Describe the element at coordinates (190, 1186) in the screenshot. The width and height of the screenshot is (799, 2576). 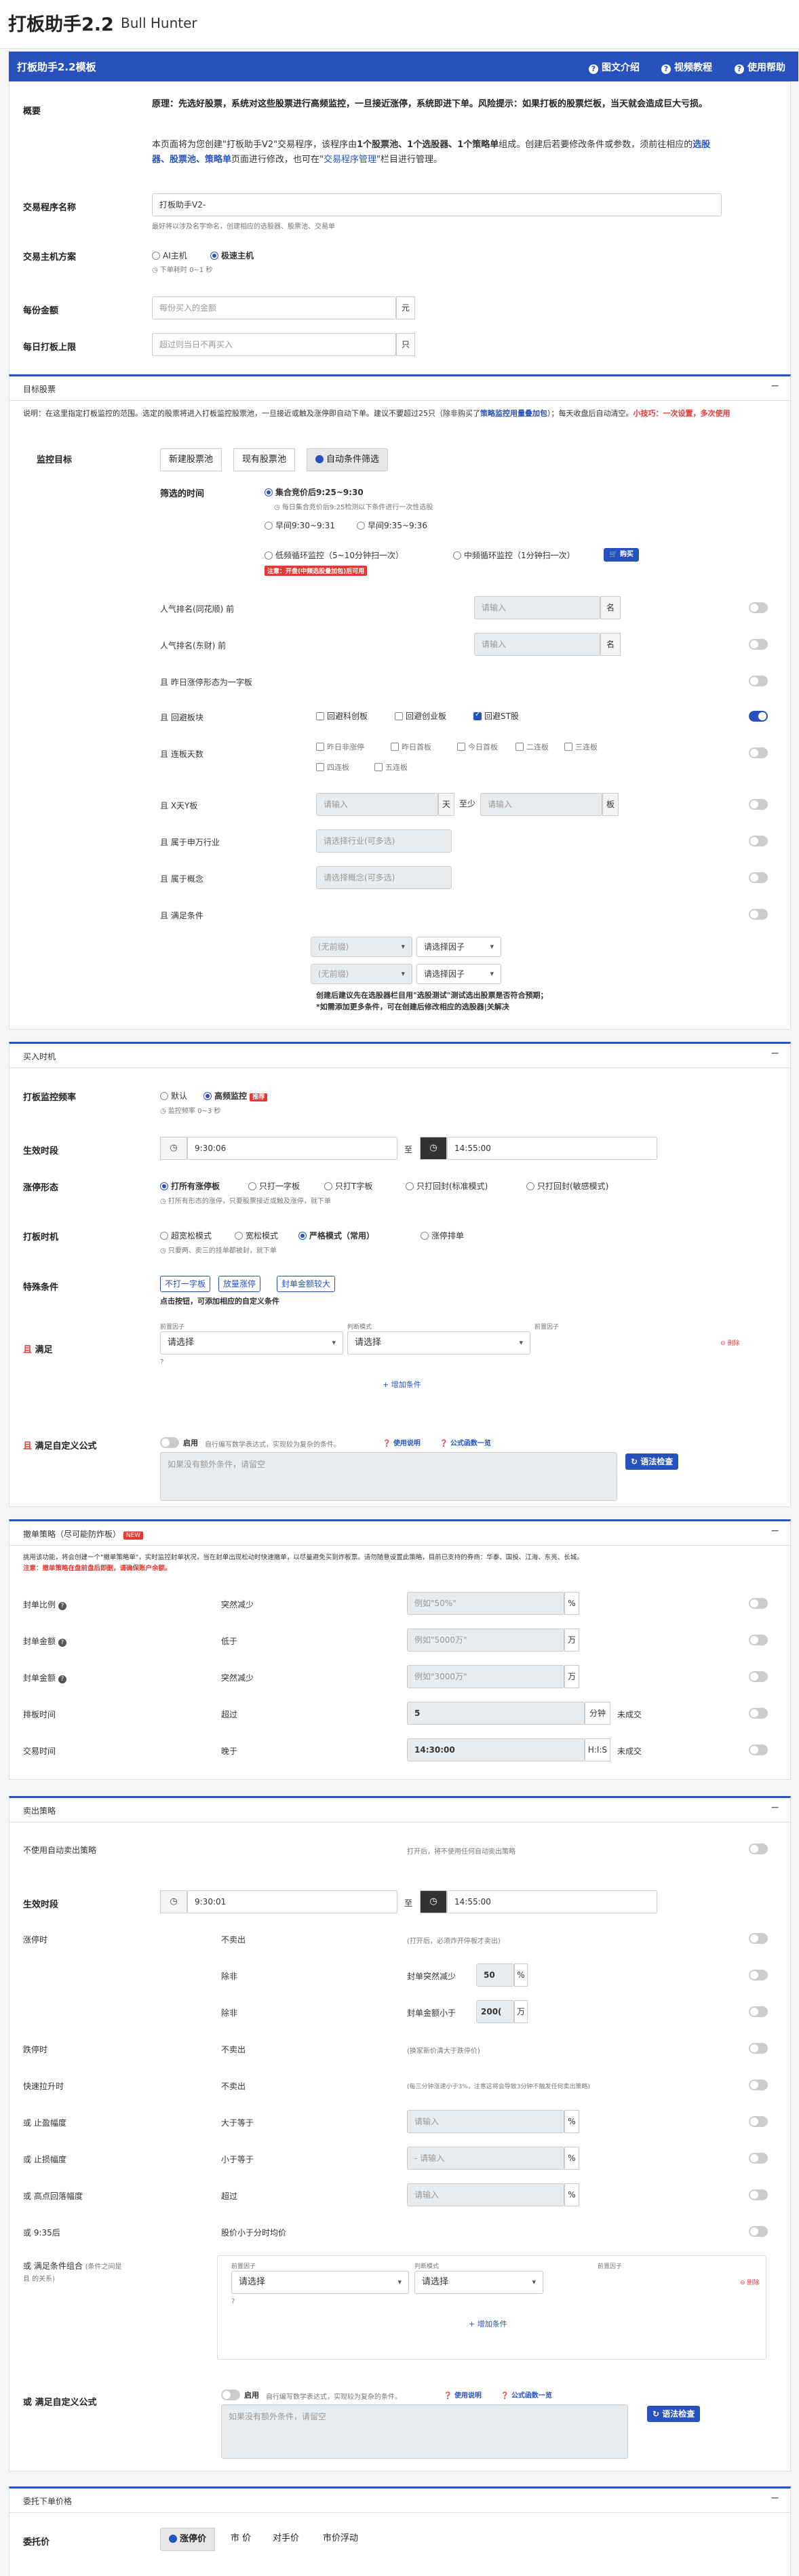
I see `shape-all-radio: 打所有涨停板` at that location.